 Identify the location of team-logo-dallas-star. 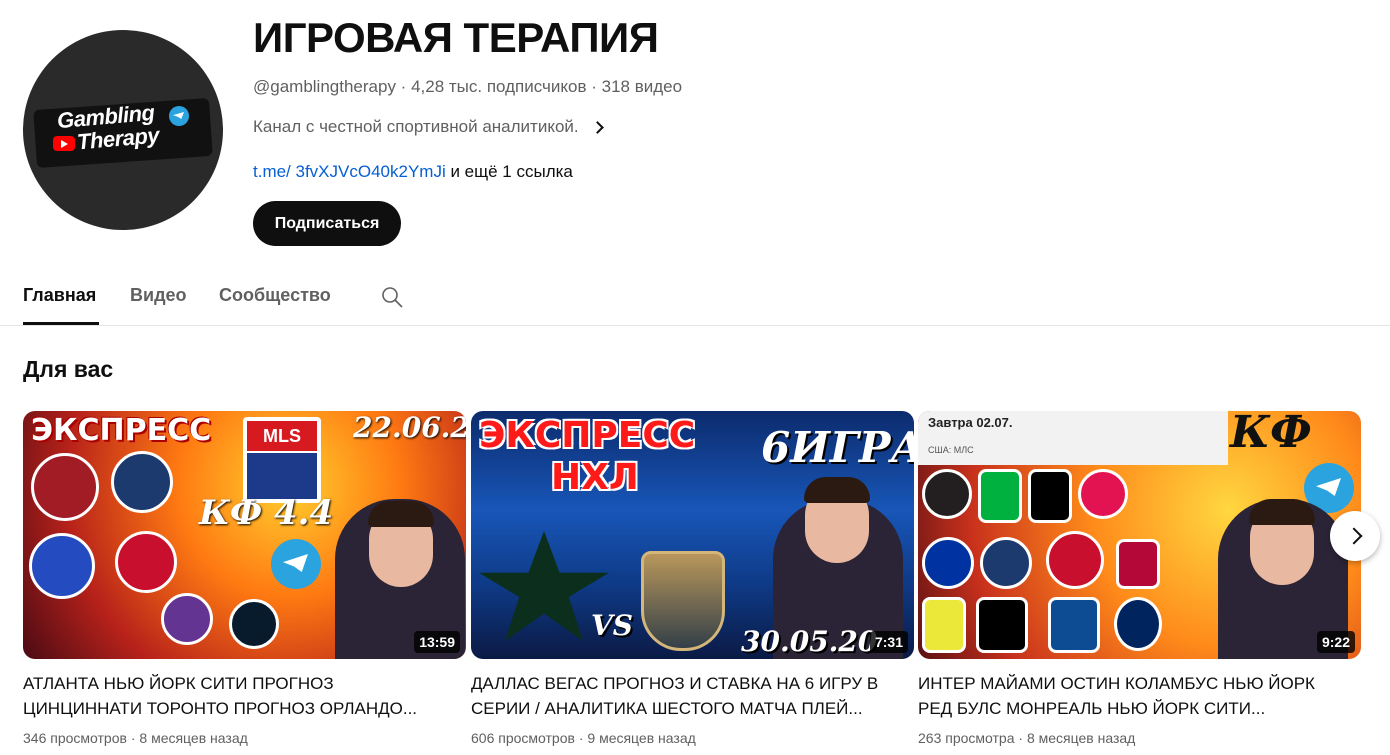
(544, 586).